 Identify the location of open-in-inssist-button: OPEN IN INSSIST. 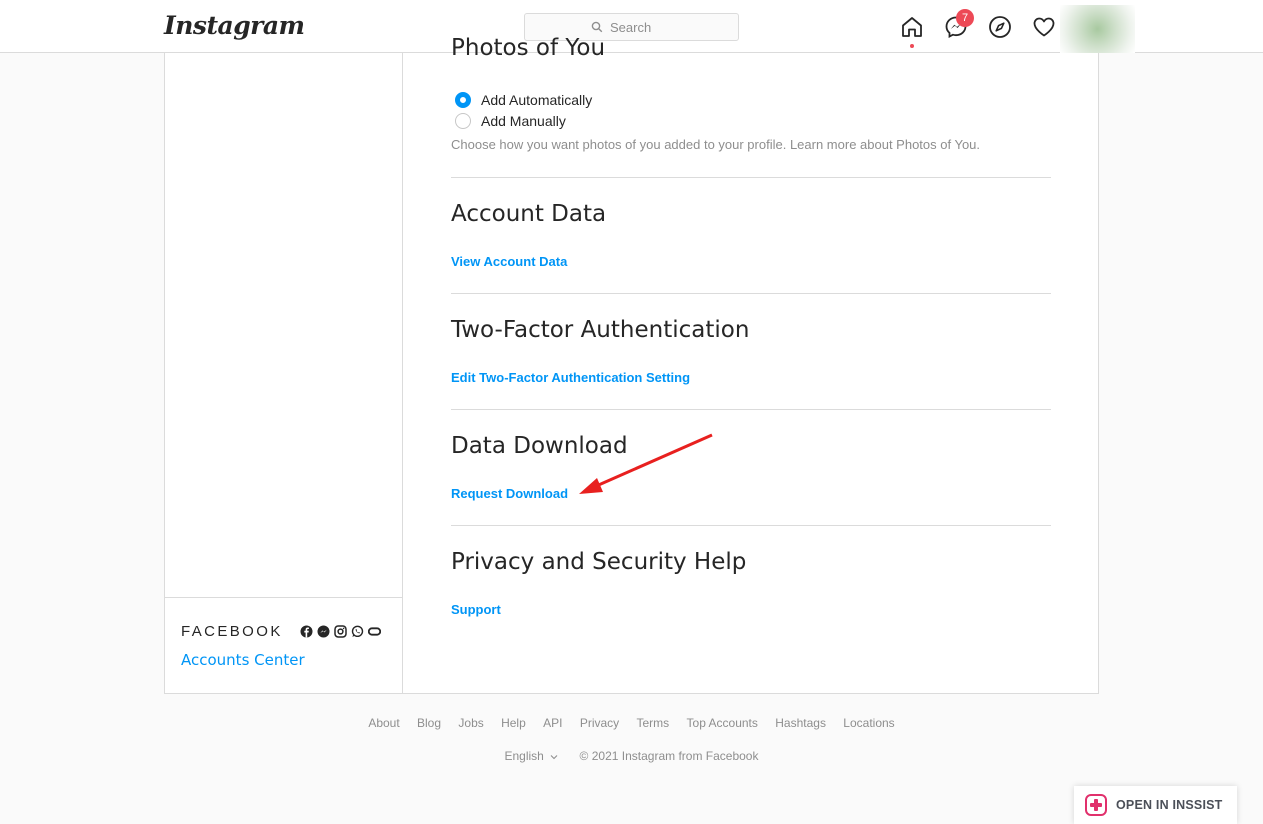
(1155, 805).